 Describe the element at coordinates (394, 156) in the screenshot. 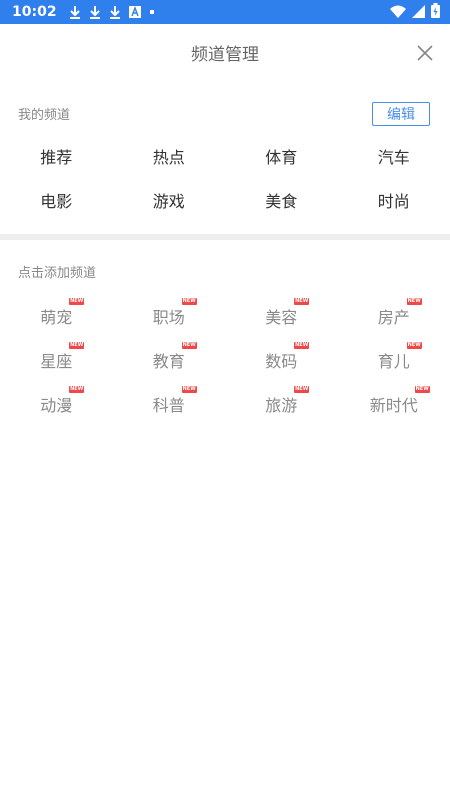

I see `my-channel-item: 汽车` at that location.